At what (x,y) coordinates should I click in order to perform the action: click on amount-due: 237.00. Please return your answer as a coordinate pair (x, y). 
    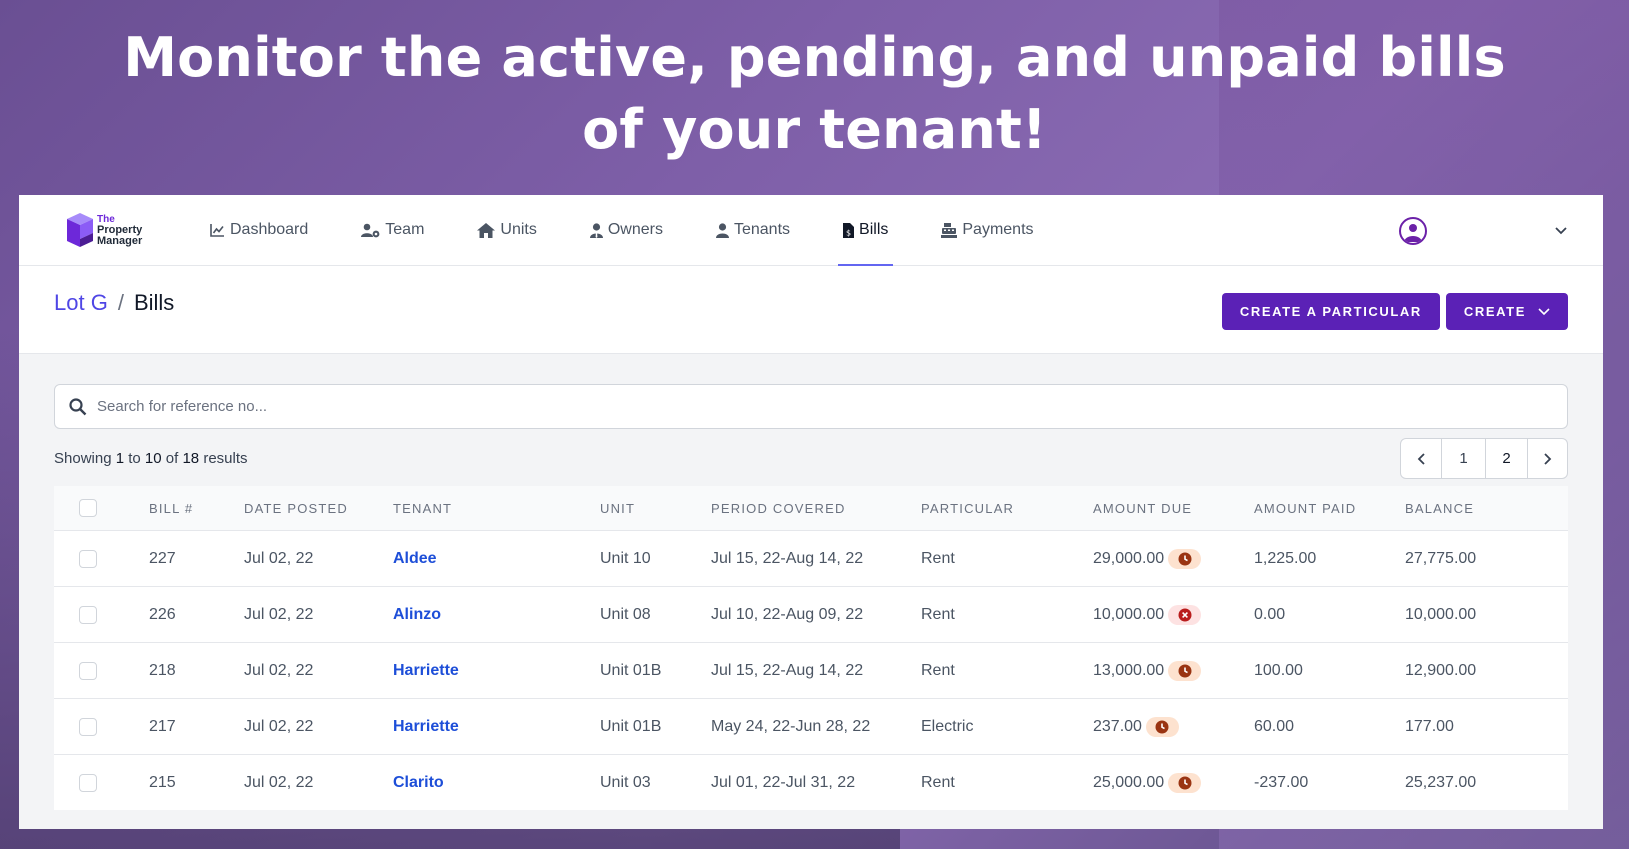
    Looking at the image, I should click on (1117, 726).